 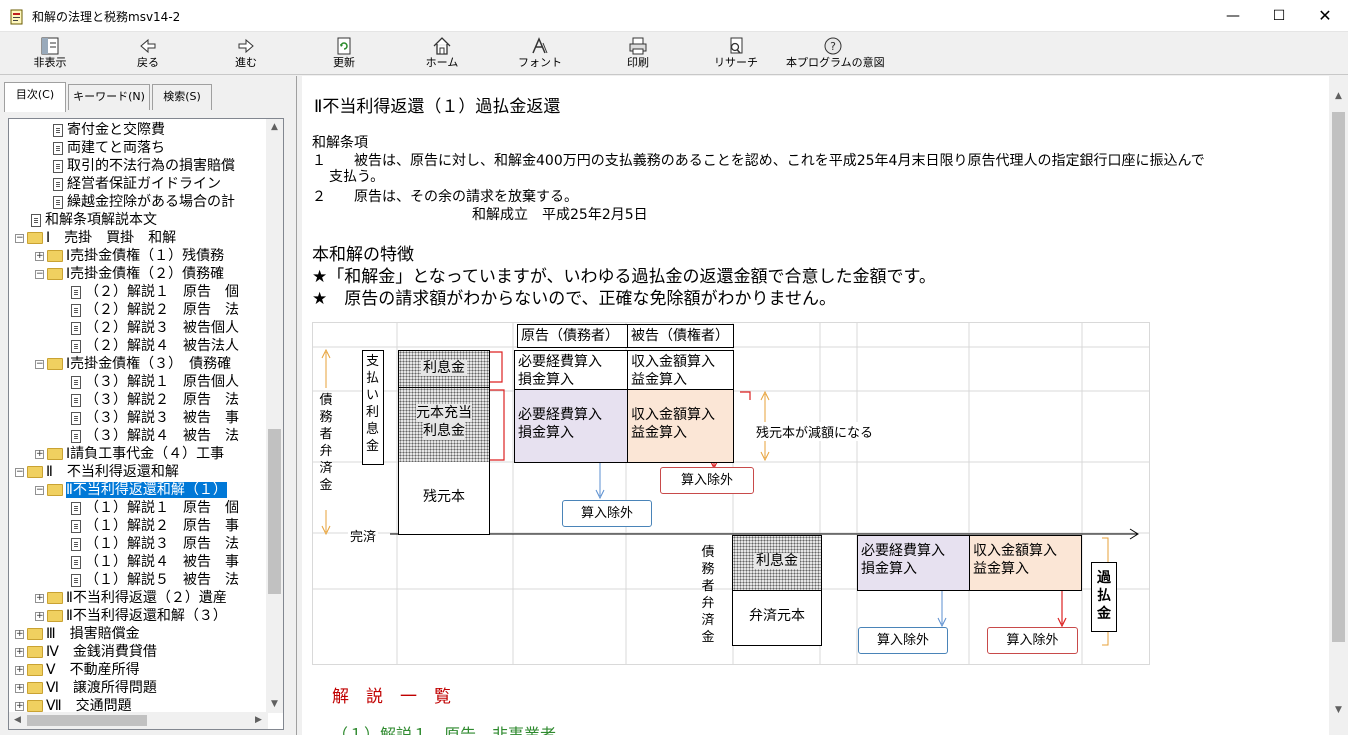 What do you see at coordinates (144, 184) in the screenshot?
I see `tree-item-label: 経営者保証ガイドライン` at bounding box center [144, 184].